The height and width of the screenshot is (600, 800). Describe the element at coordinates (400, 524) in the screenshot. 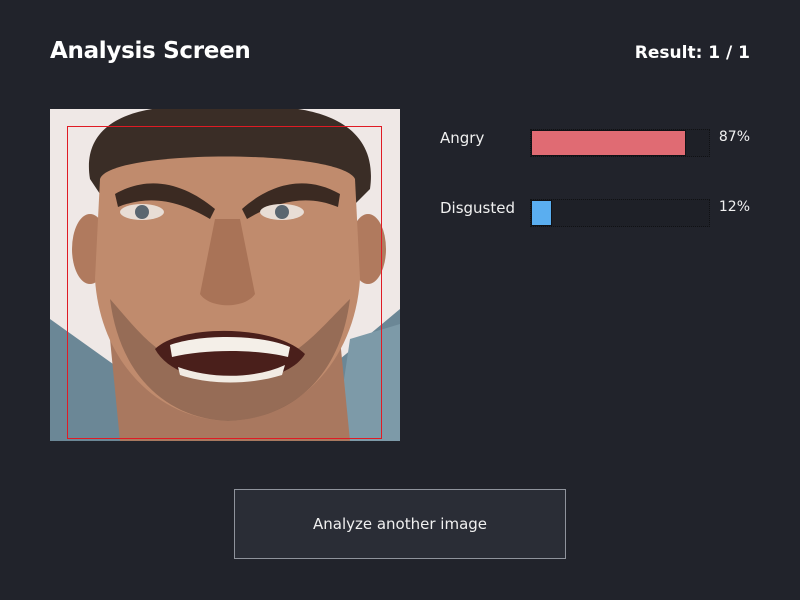

I see `analyze-another-button: Analyze another image` at that location.